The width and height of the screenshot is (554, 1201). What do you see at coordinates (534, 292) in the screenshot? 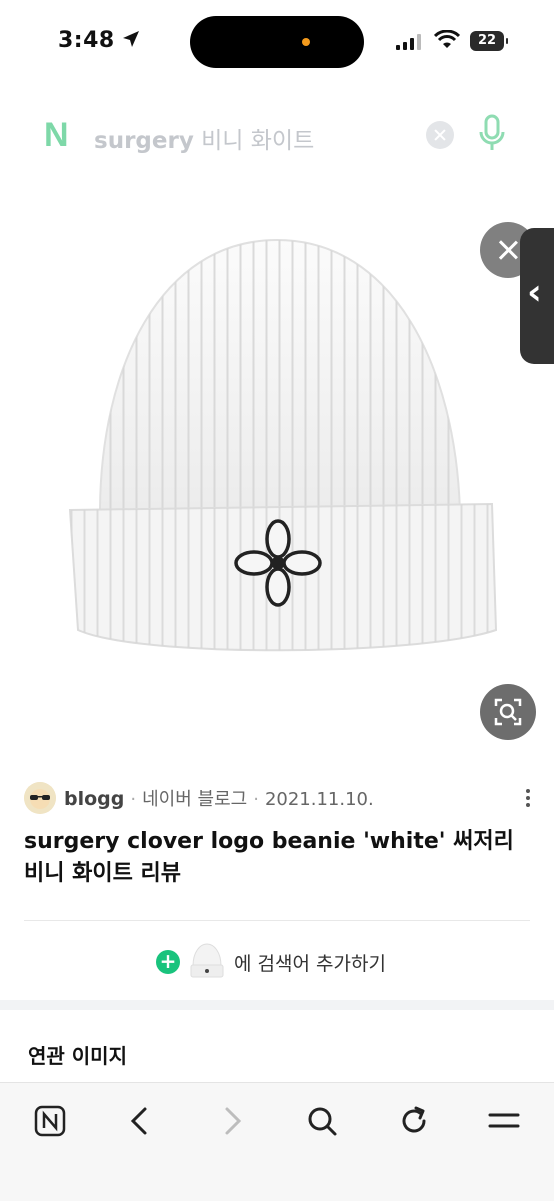
I see `chevron-left-icon: ‹` at bounding box center [534, 292].